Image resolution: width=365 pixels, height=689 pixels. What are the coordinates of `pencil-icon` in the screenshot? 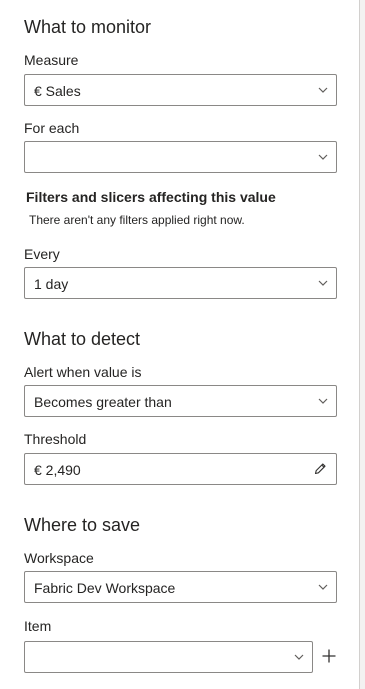 It's located at (320, 469).